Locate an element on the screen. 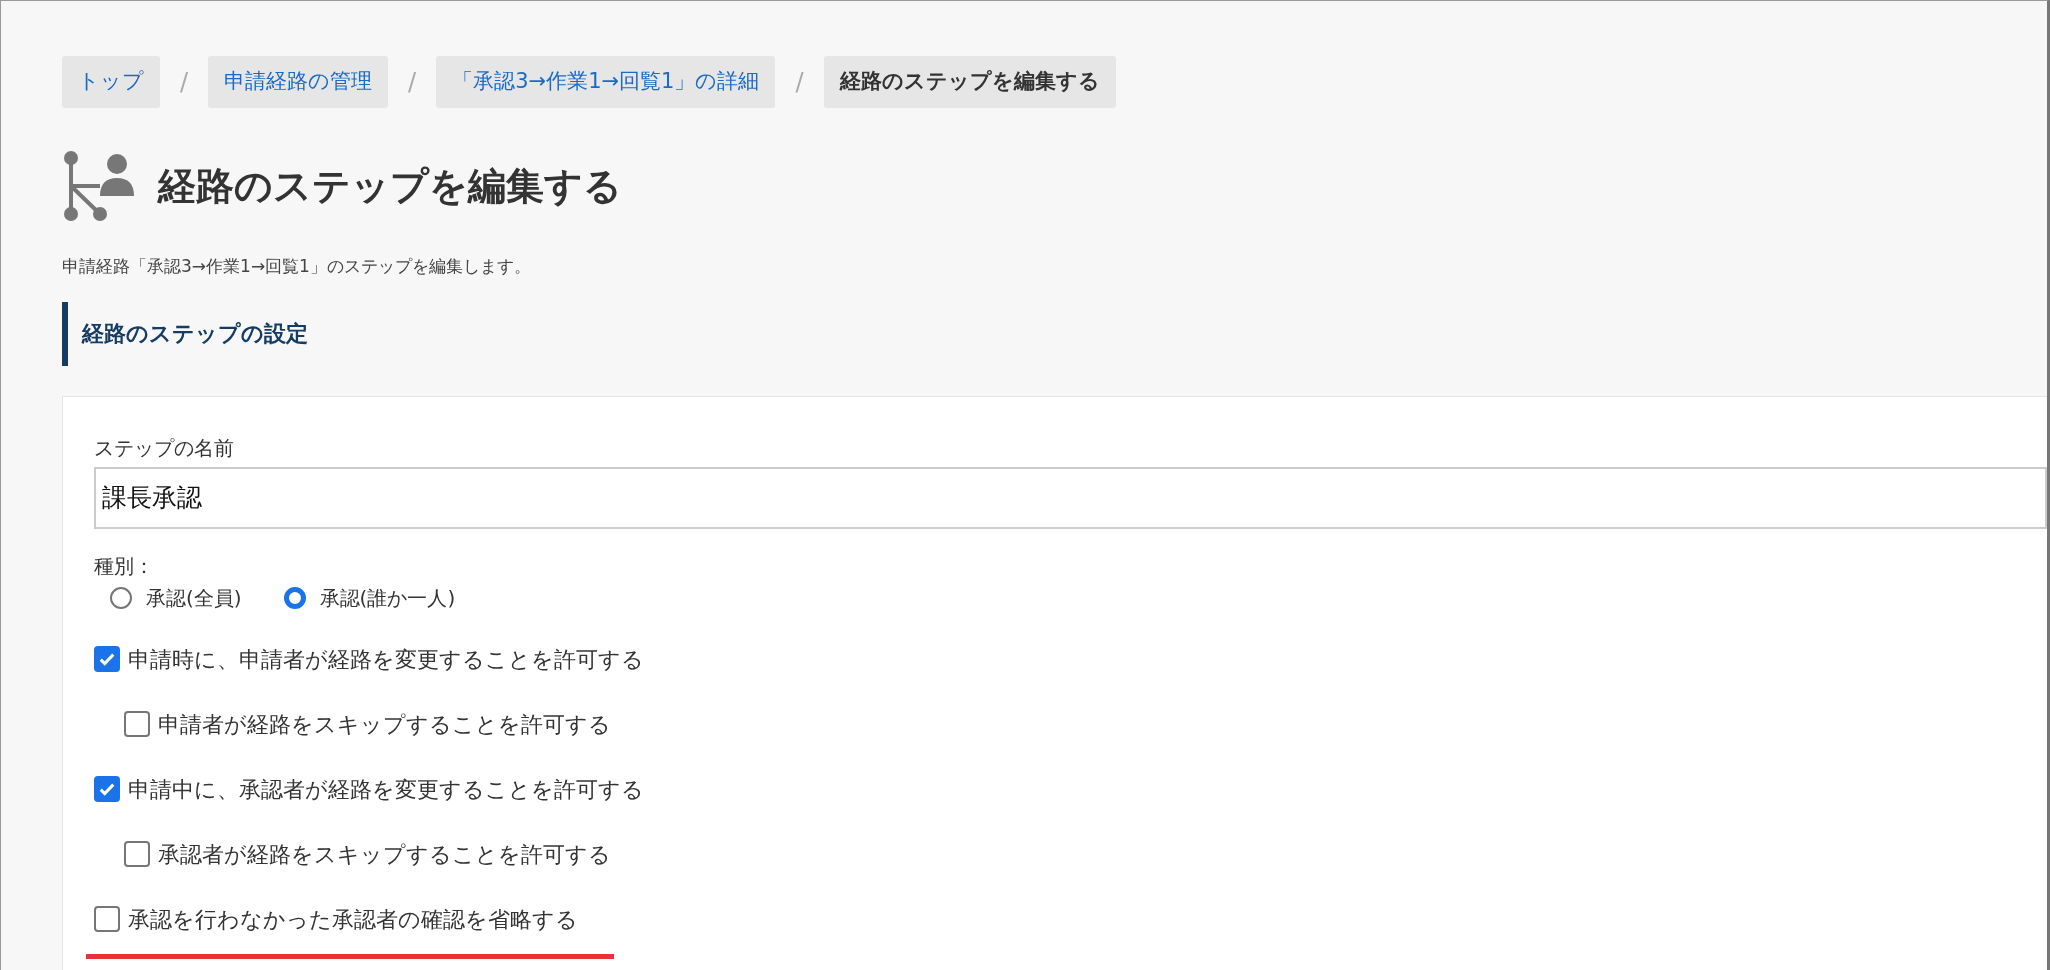  radio-label: 承認(誰か一人) is located at coordinates (387, 598).